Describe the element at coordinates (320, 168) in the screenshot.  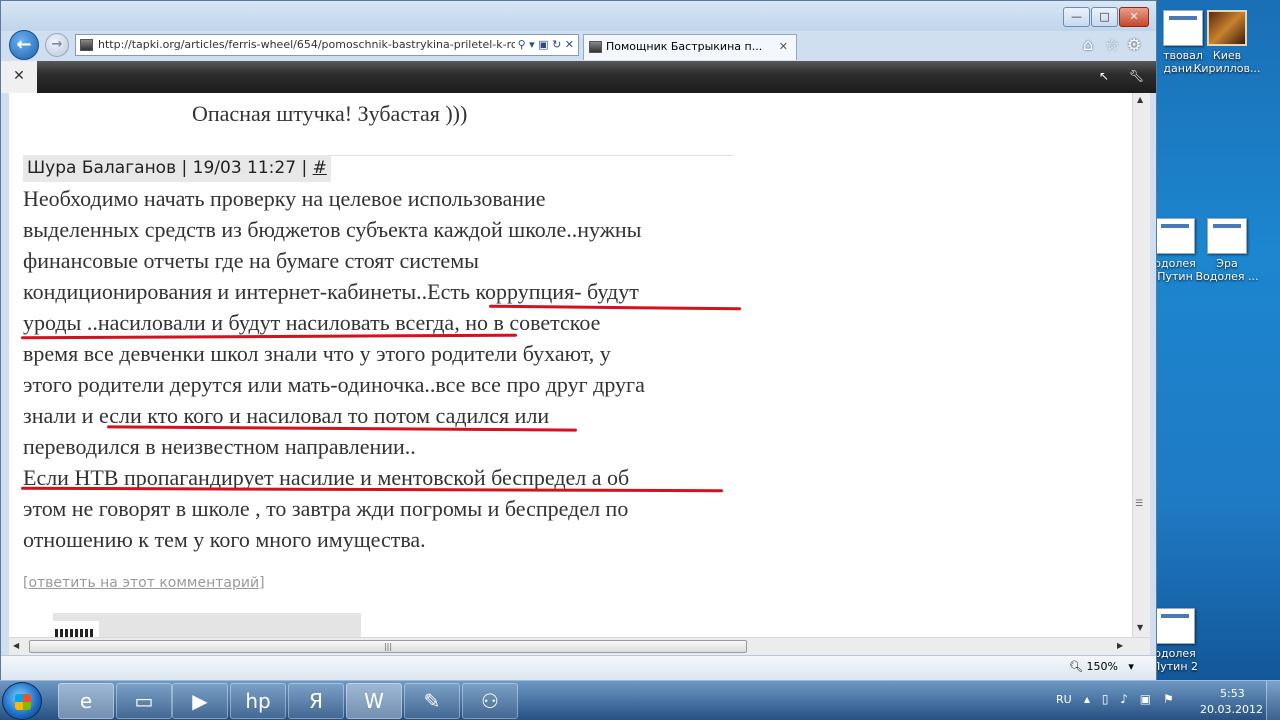
I see `comment-permalink: #` at that location.